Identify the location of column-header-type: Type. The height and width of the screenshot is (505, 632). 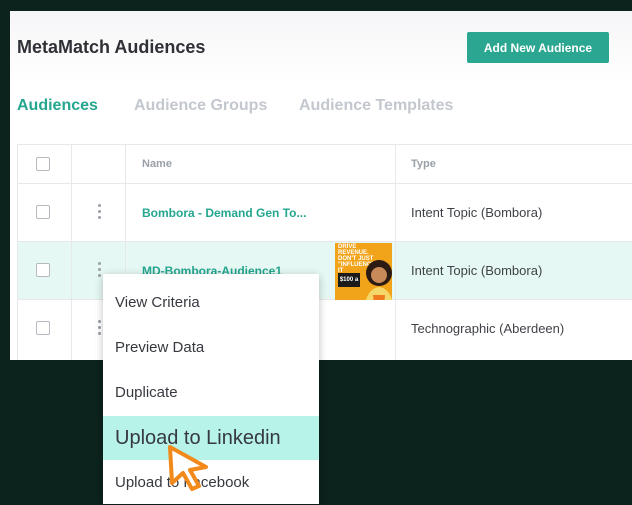
(423, 164).